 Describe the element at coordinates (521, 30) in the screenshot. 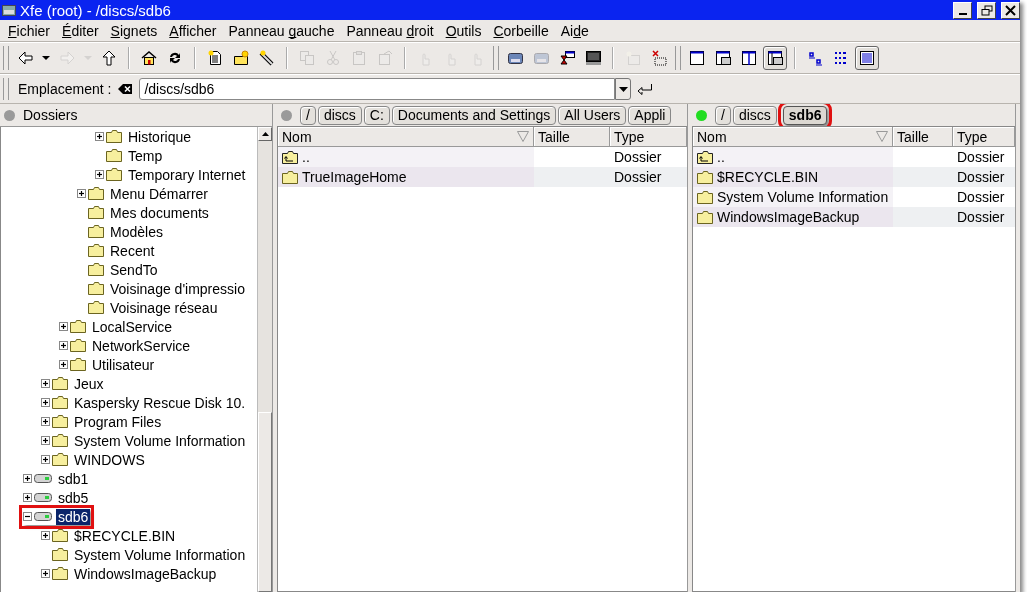

I see `menu-item: Corbeille` at that location.